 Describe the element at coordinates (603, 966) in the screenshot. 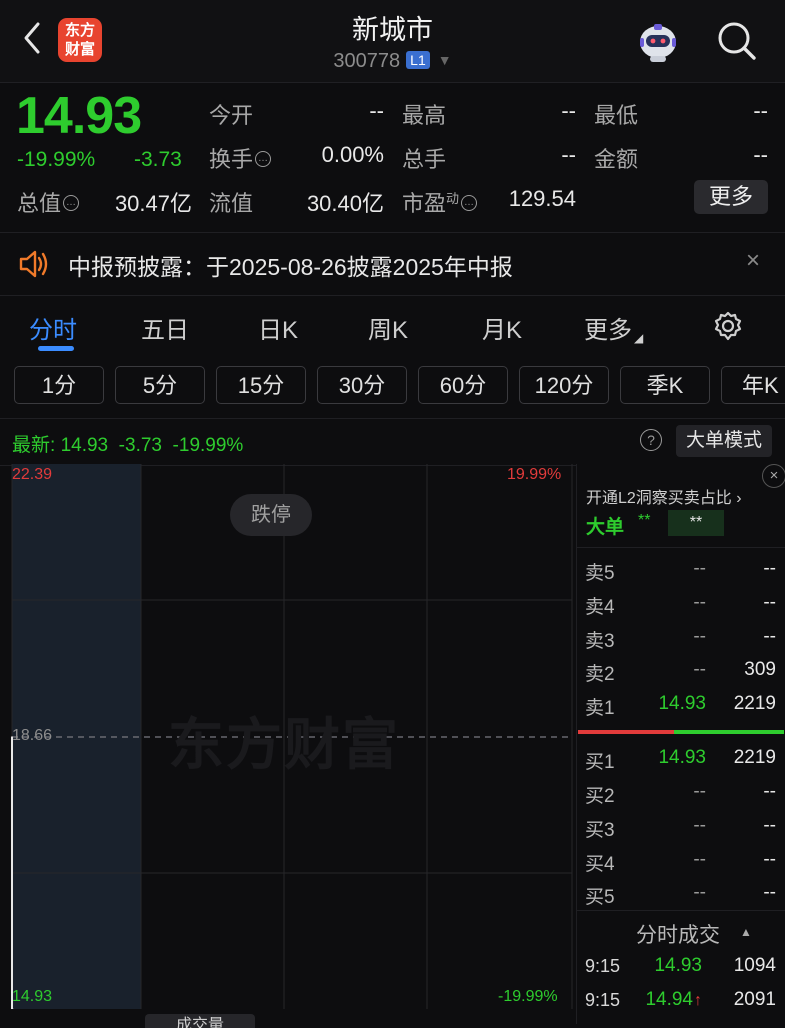

I see `tick-time: 9:15` at that location.